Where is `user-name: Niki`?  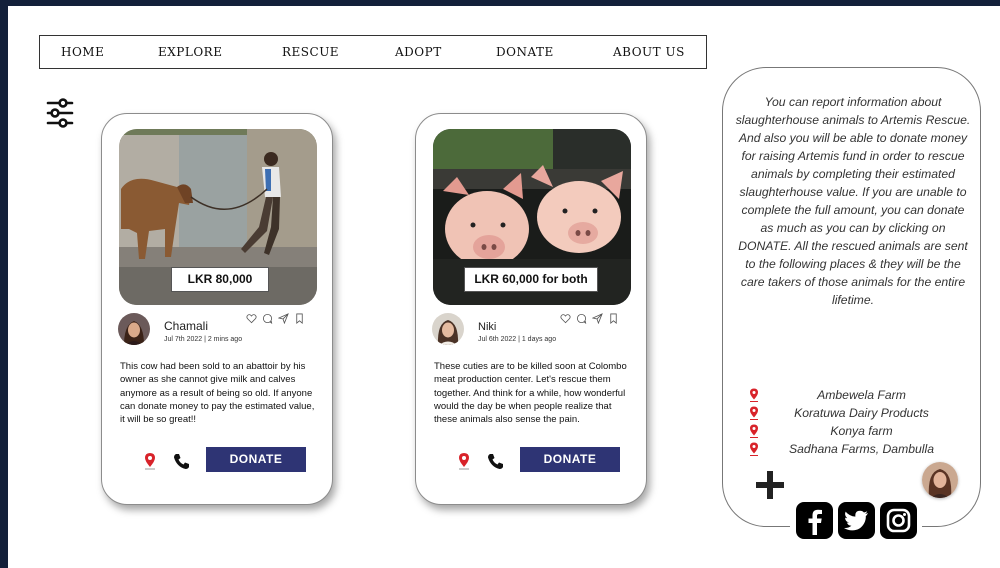
user-name: Niki is located at coordinates (487, 327).